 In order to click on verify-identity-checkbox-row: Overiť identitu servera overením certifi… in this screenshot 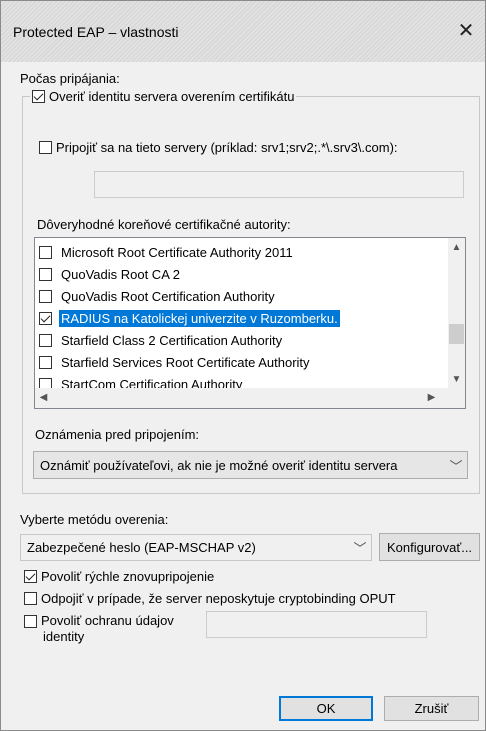, I will do `click(163, 96)`.